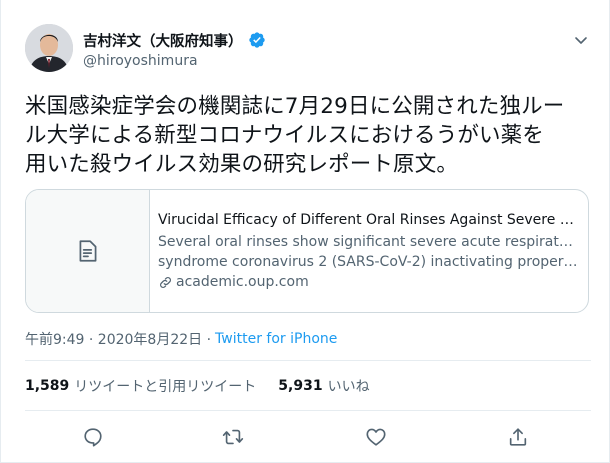 This screenshot has height=463, width=610. Describe the element at coordinates (93, 437) in the screenshot. I see `reply-icon` at that location.